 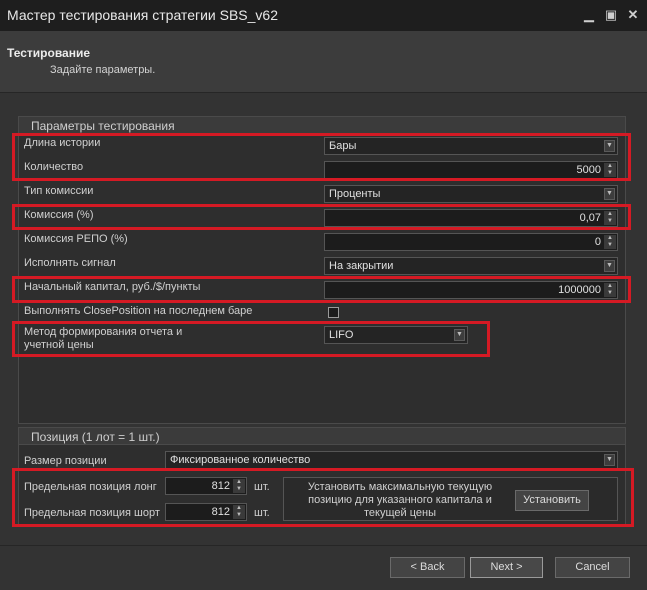 I want to click on back-button: < Back, so click(x=427, y=567).